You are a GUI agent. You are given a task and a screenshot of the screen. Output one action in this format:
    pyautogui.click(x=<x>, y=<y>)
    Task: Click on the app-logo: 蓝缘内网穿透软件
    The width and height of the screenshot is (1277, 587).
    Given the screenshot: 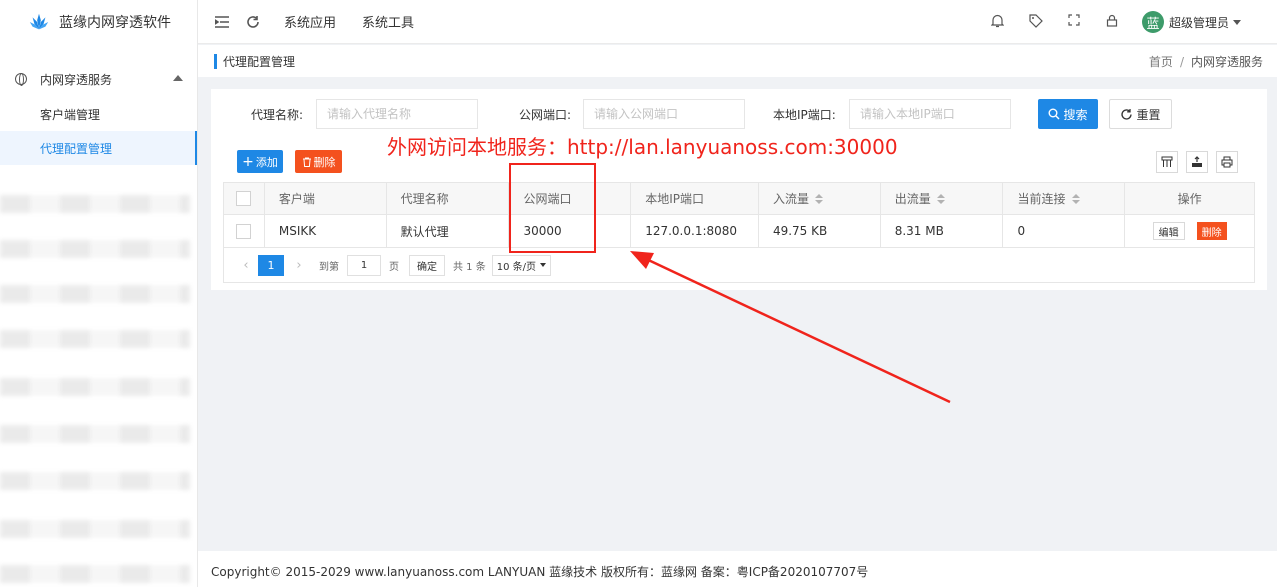 What is the action you would take?
    pyautogui.click(x=98, y=22)
    